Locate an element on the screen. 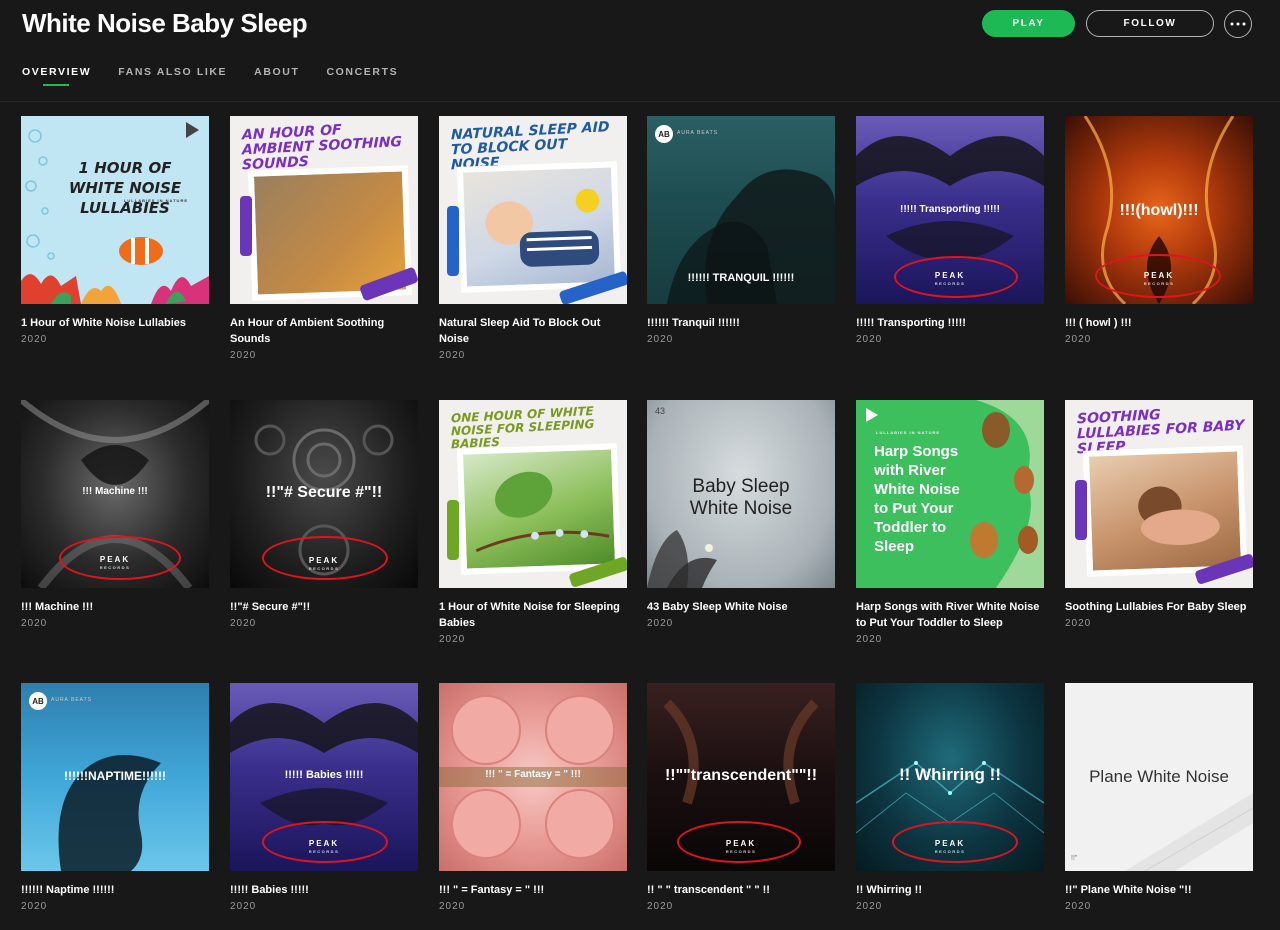  cover-title: Plane White Noise is located at coordinates (1159, 776).